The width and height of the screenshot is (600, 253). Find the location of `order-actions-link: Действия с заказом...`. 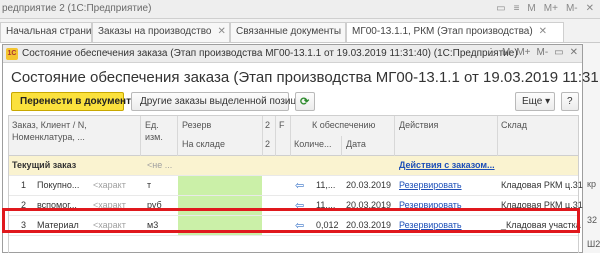

order-actions-link: Действия с заказом... is located at coordinates (447, 165).